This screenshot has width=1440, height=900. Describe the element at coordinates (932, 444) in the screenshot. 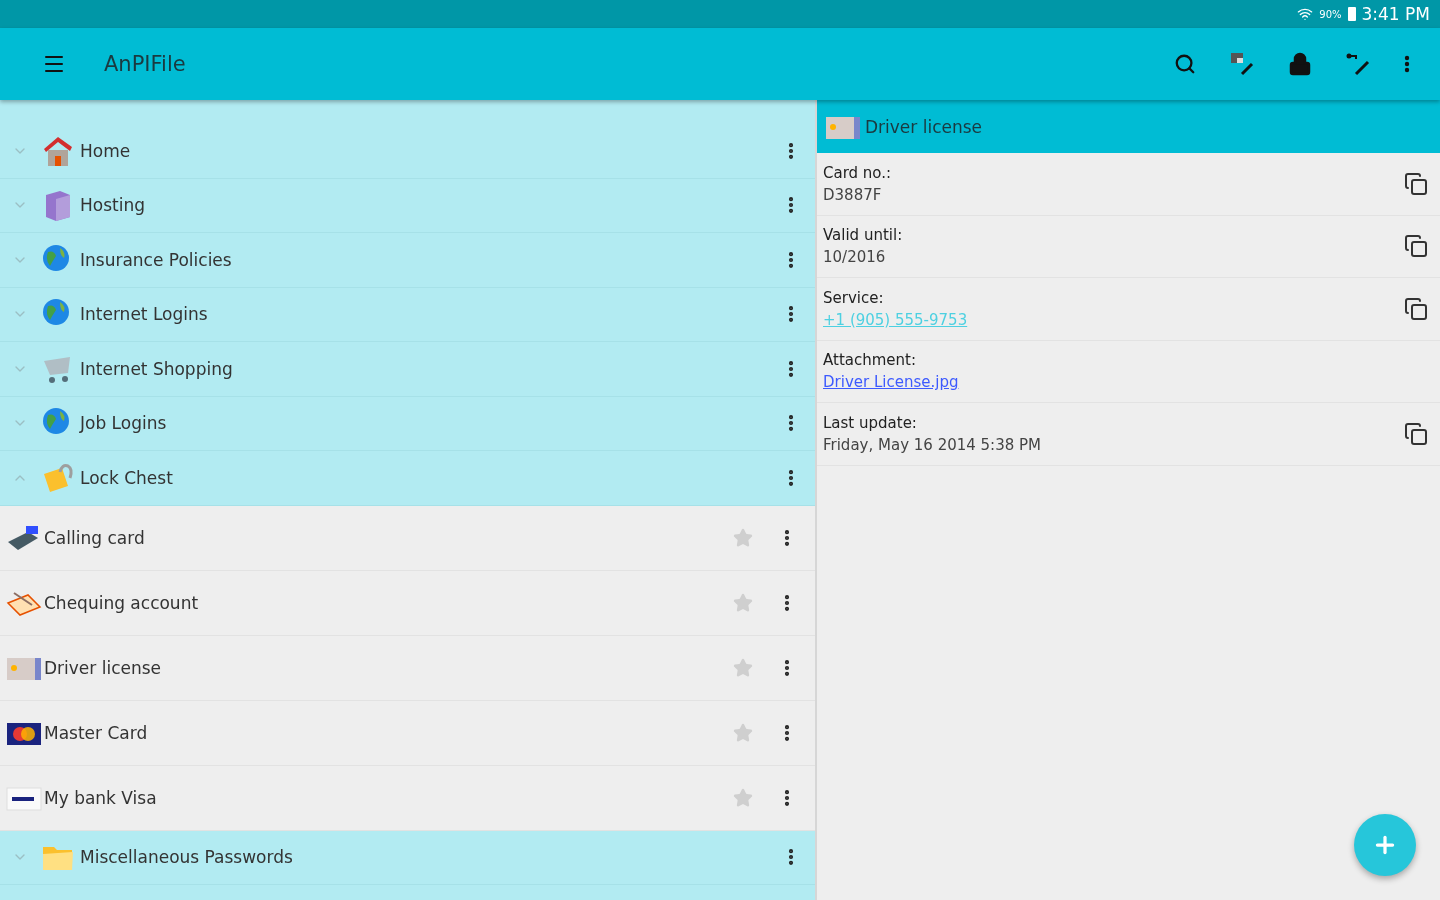

I see `field-value: Friday, May 16 2014 5:38 PM` at that location.